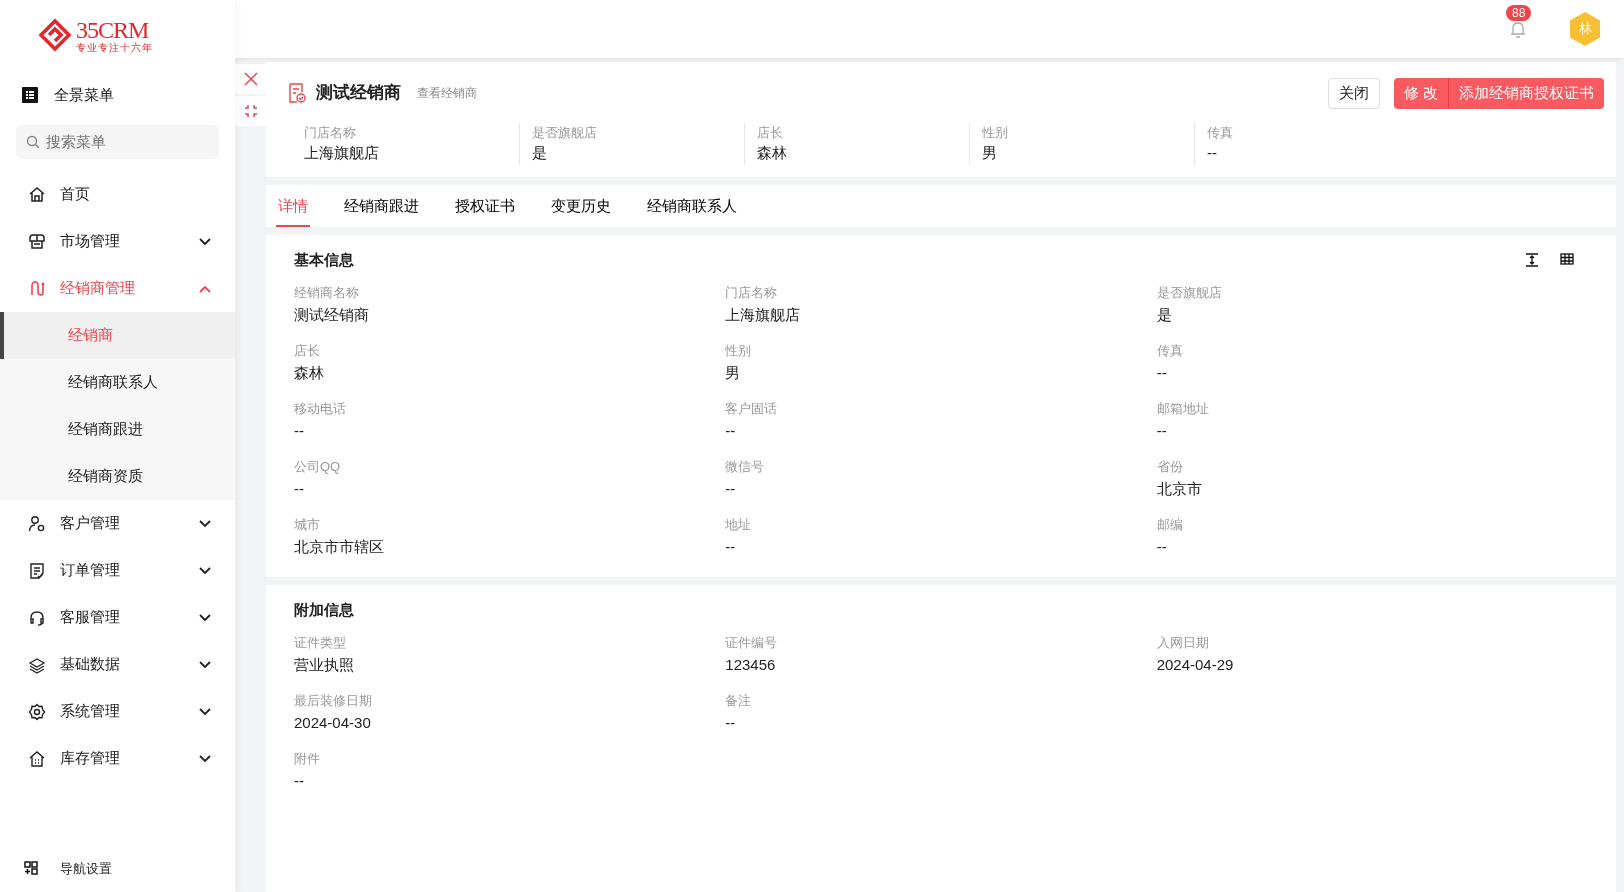  Describe the element at coordinates (37, 617) in the screenshot. I see `headset-icon` at that location.